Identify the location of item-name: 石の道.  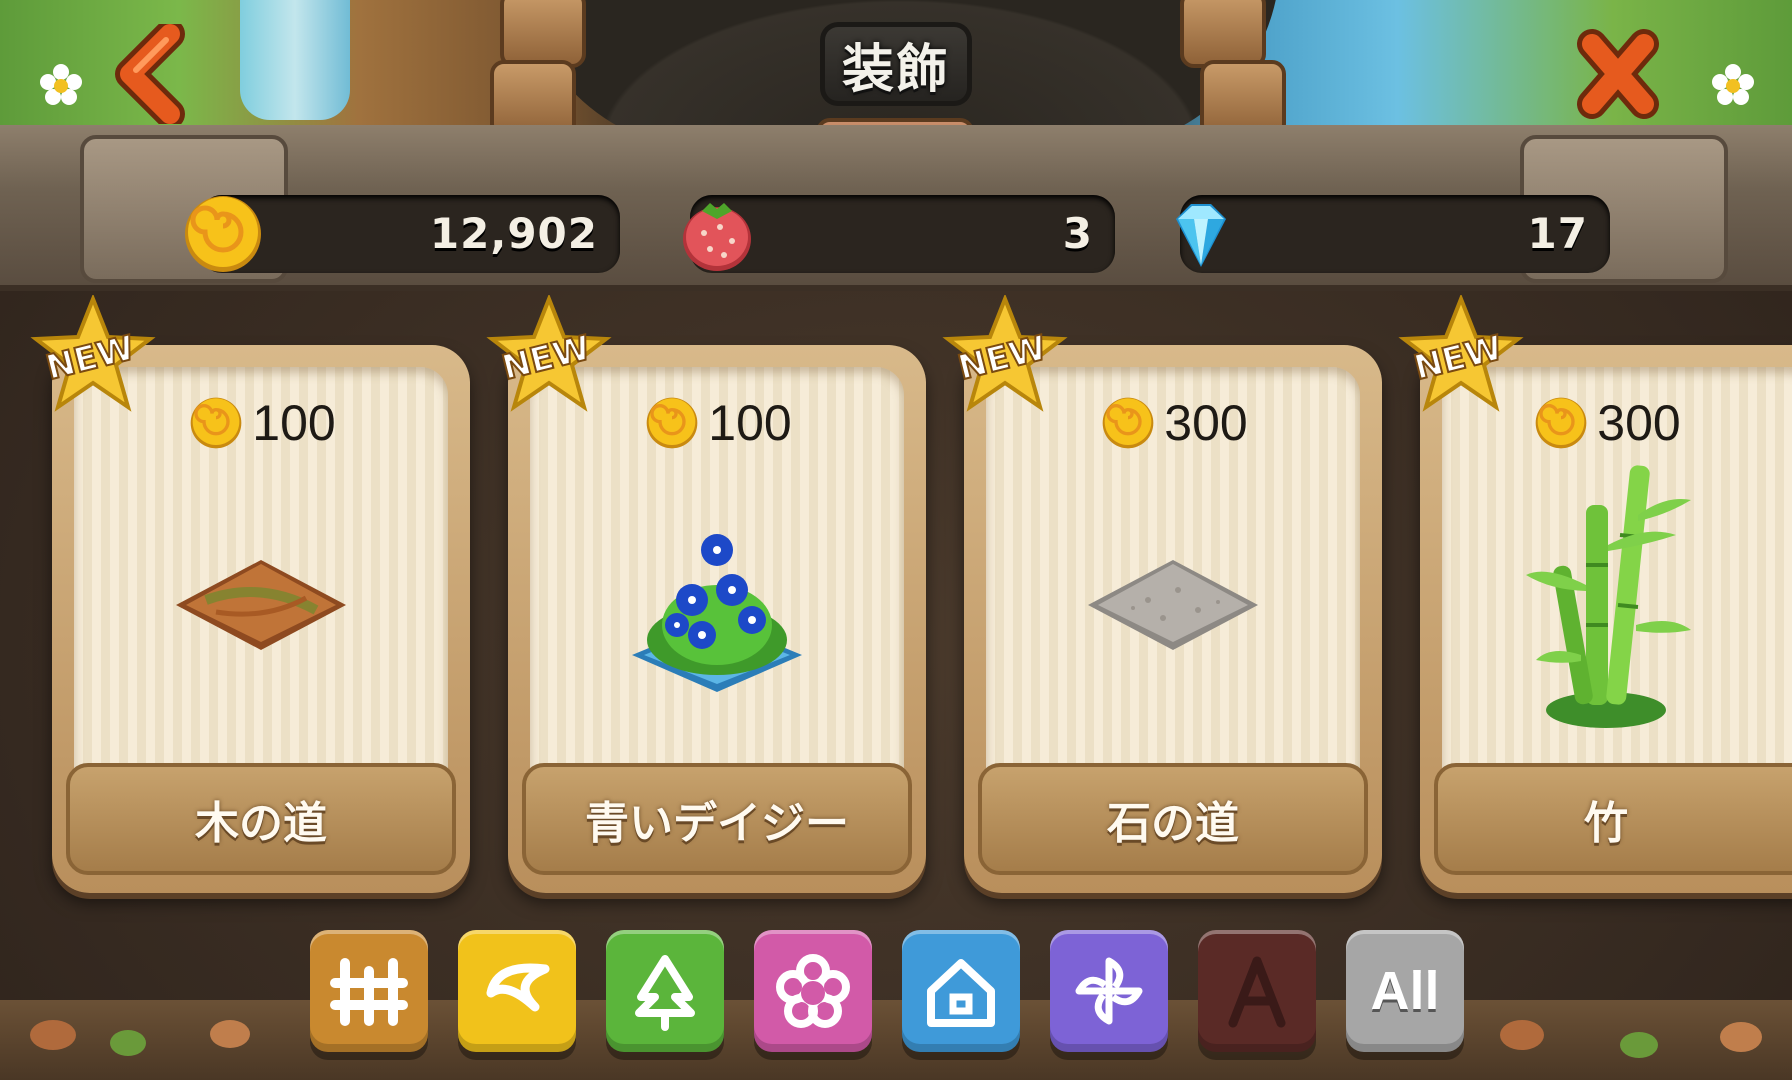
(1173, 823).